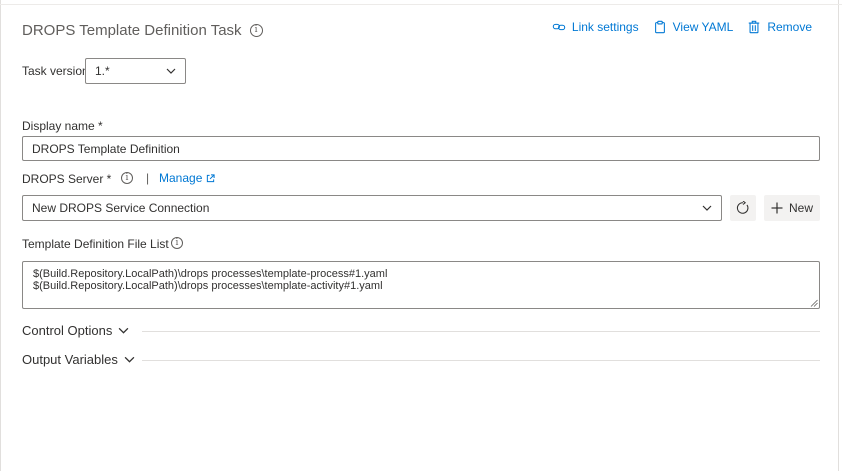 The height and width of the screenshot is (471, 842). I want to click on page-title-row: DROPS Template Definition Task i, so click(142, 30).